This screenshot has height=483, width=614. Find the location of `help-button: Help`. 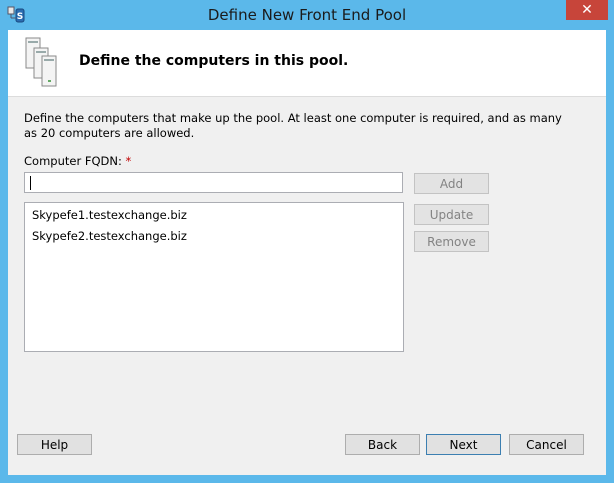

help-button: Help is located at coordinates (54, 444).